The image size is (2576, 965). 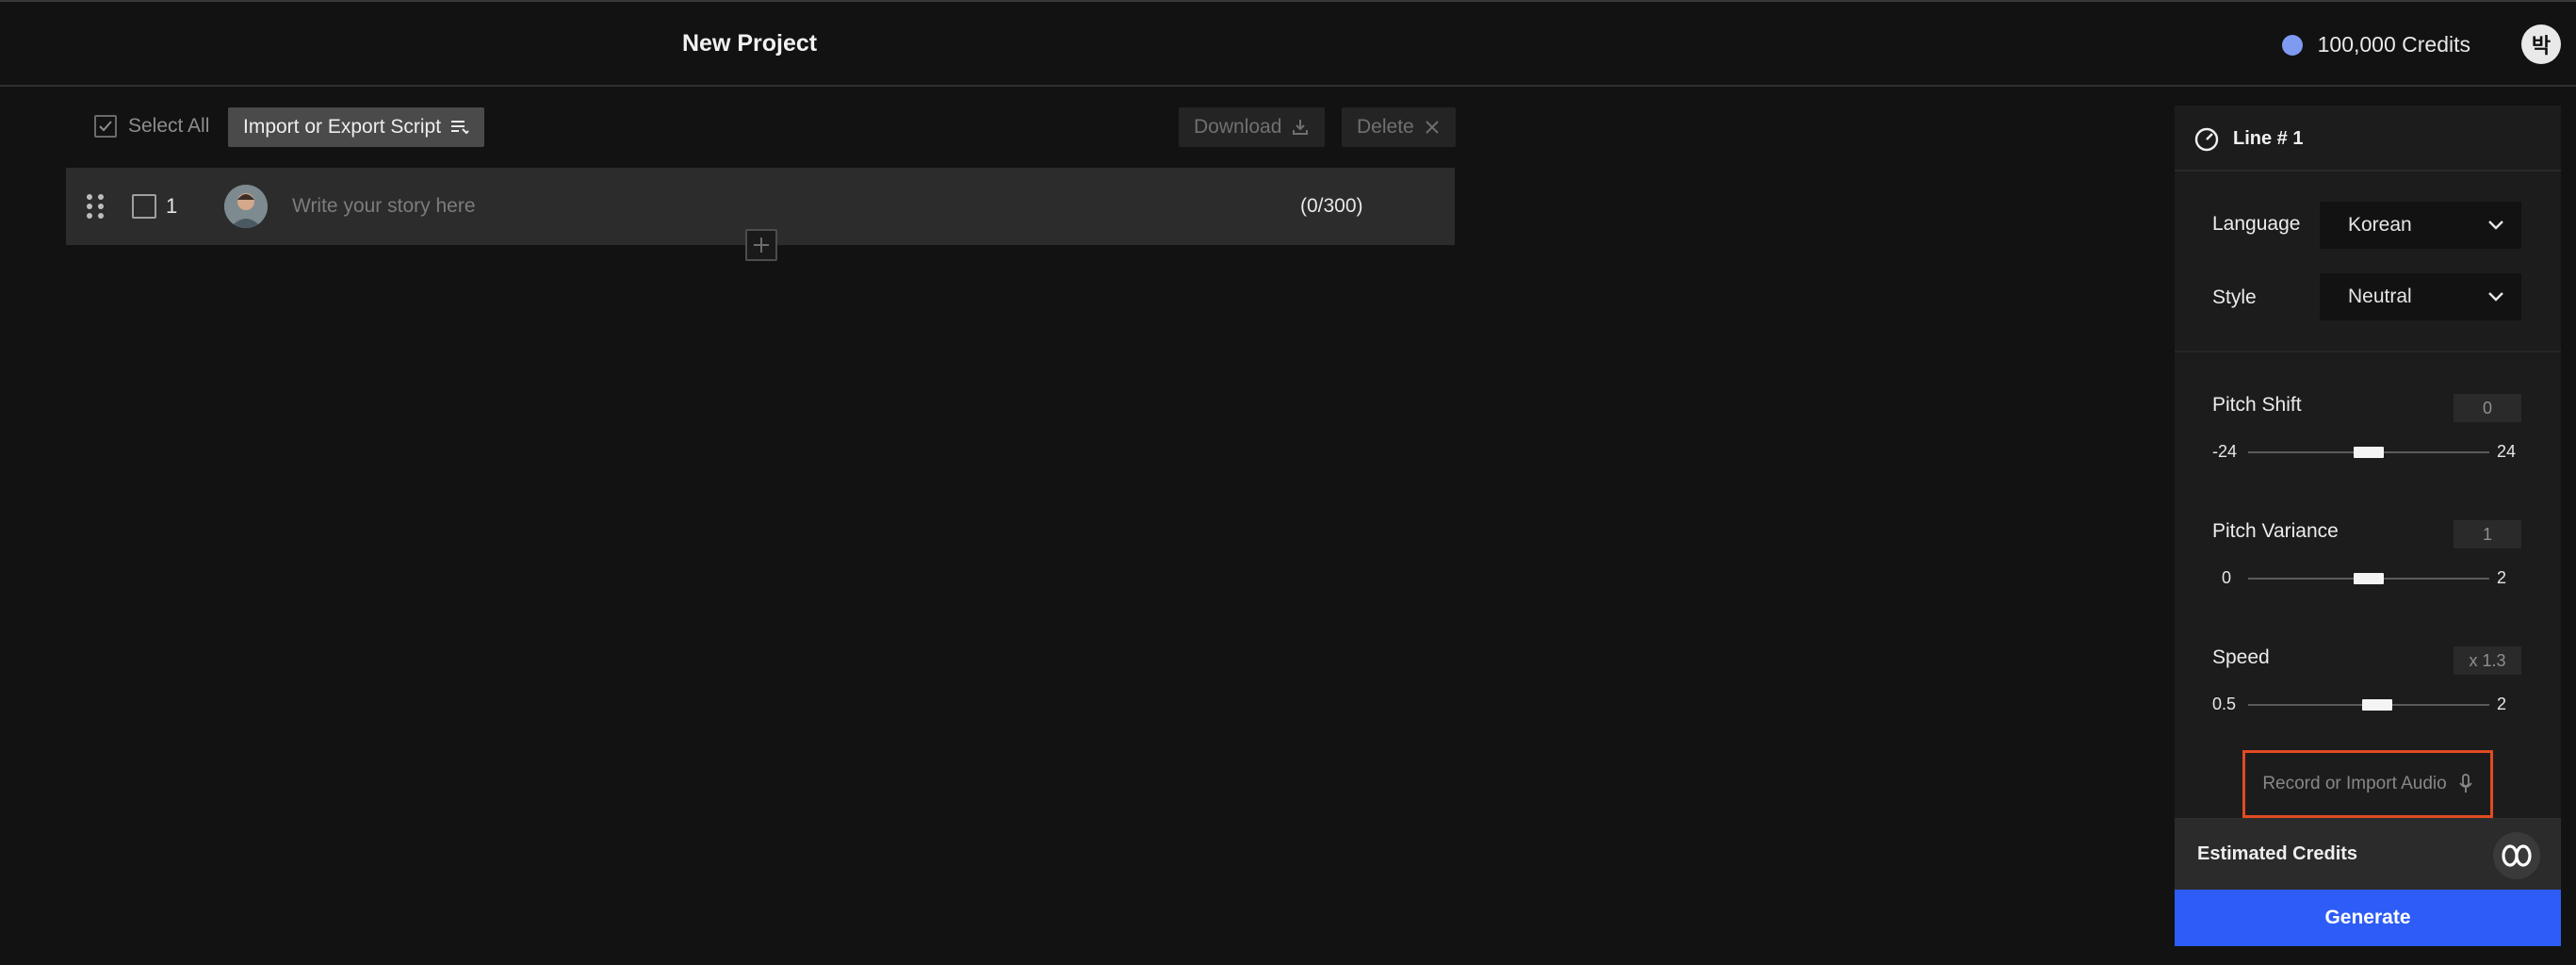 What do you see at coordinates (1301, 127) in the screenshot?
I see `download-icon` at bounding box center [1301, 127].